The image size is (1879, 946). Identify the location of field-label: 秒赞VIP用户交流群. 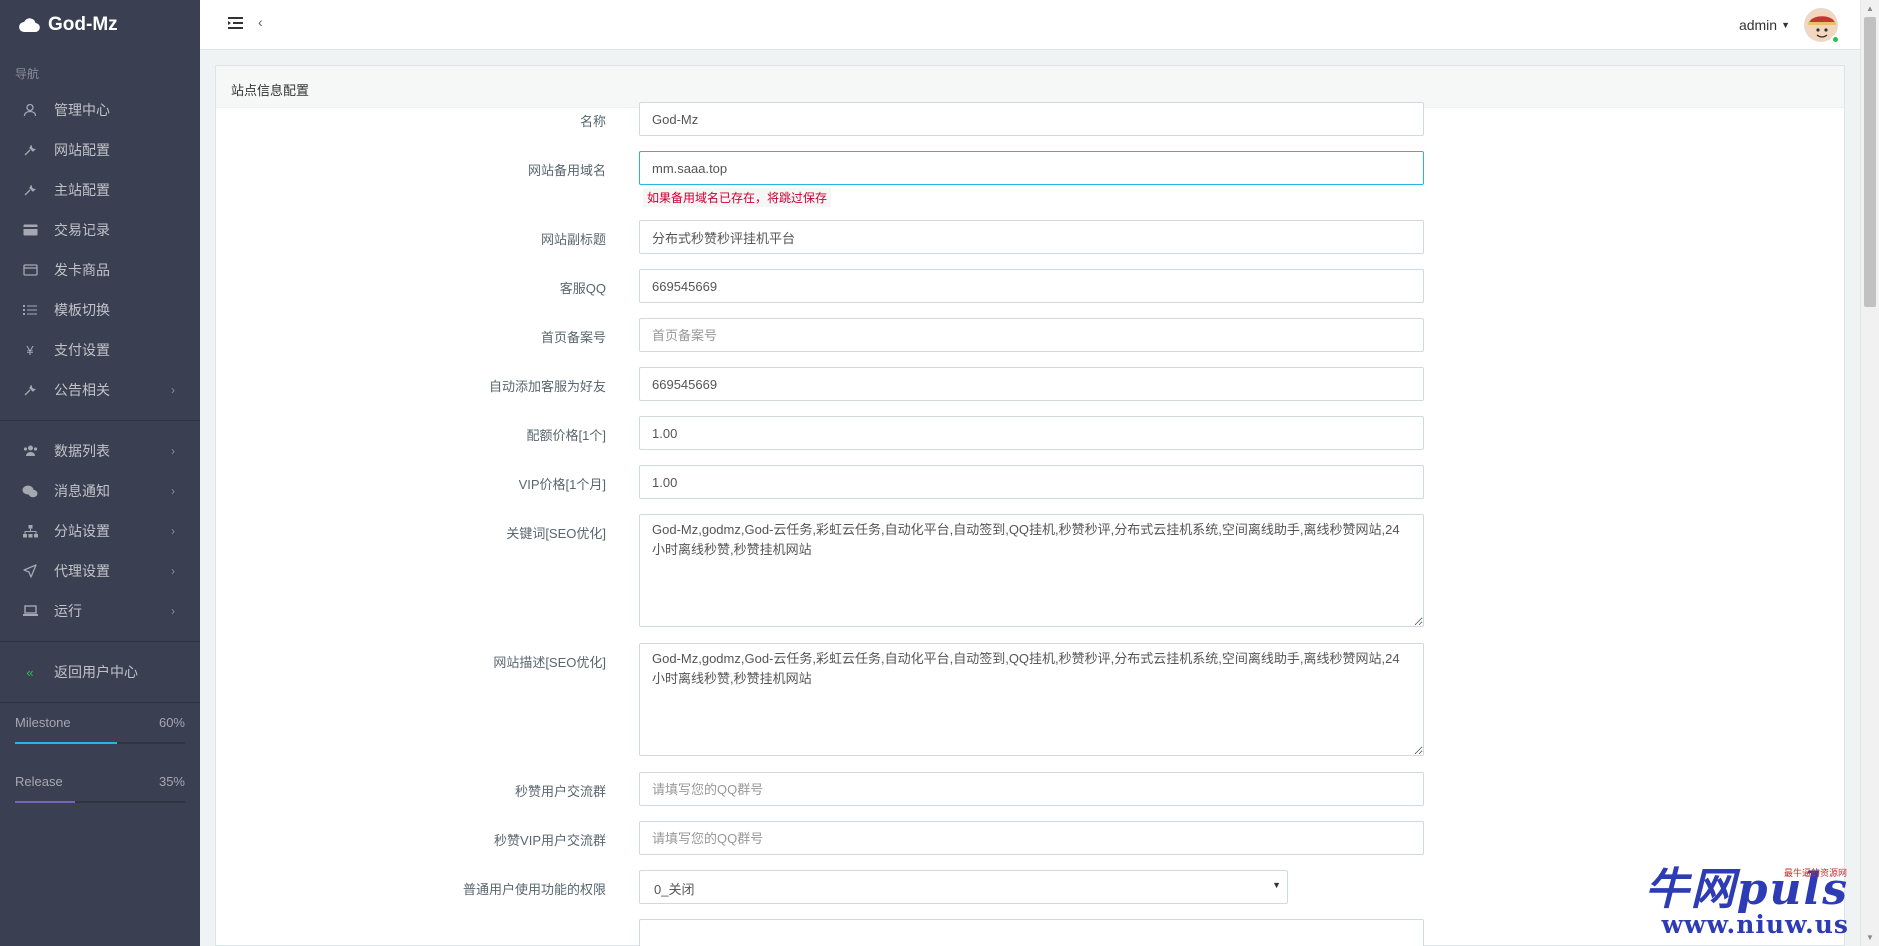
(550, 840).